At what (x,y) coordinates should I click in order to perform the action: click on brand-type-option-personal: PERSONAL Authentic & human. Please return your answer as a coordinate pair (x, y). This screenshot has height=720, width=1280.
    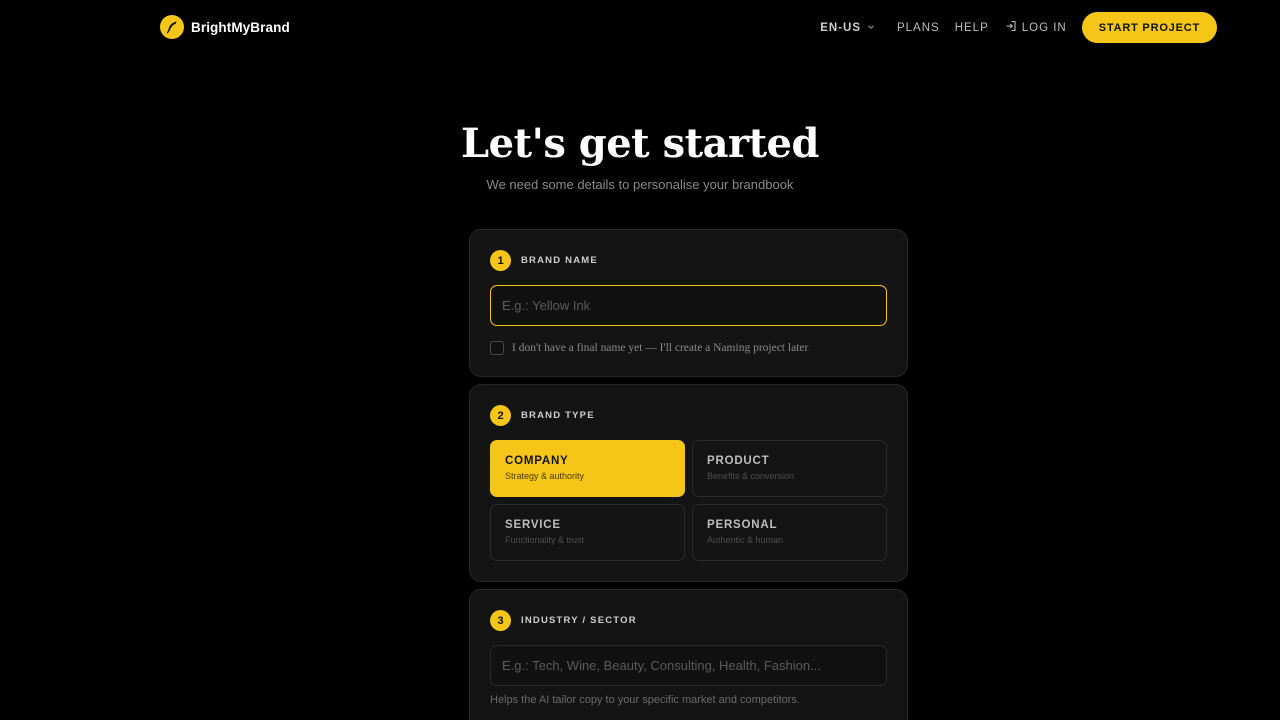
    Looking at the image, I should click on (789, 532).